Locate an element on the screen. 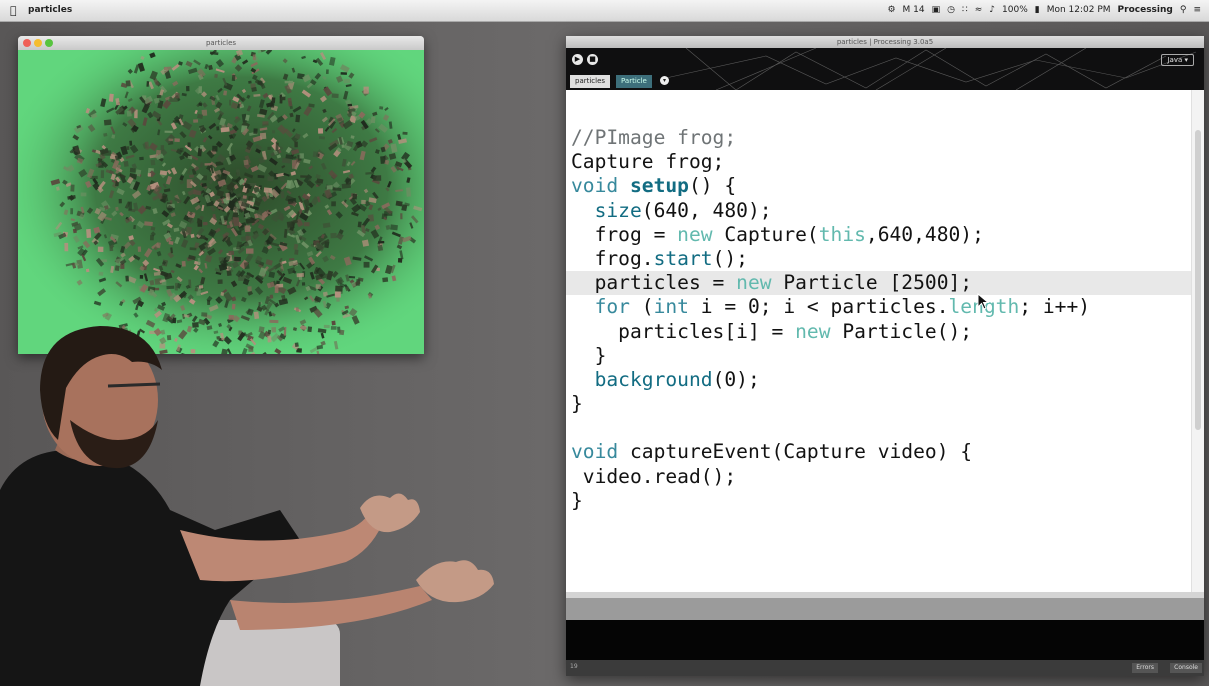 The width and height of the screenshot is (1209, 686). code-token: ( is located at coordinates (641, 307).